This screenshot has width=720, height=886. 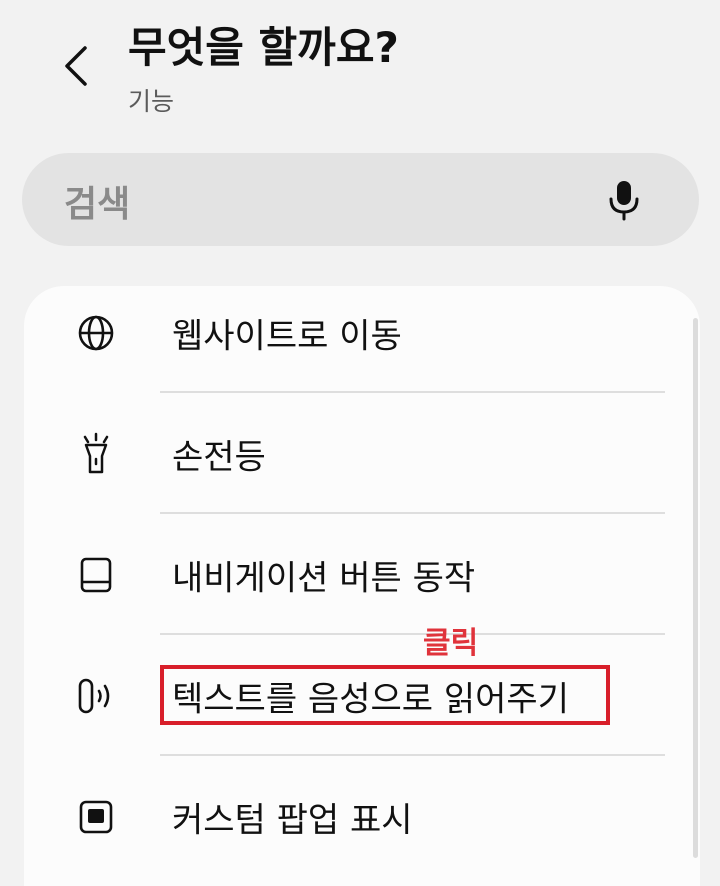 I want to click on search-input: 검색, so click(x=360, y=199).